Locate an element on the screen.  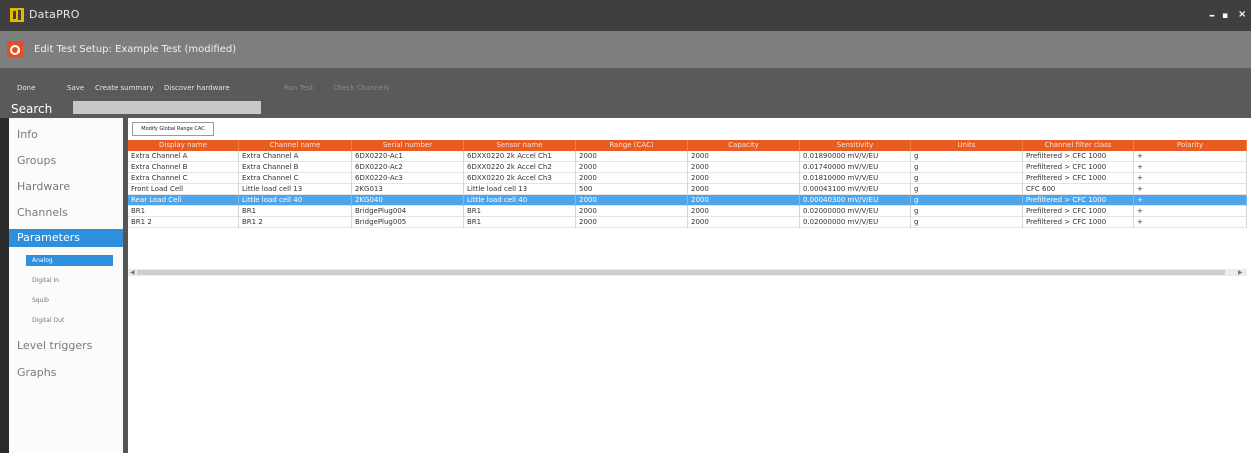
check-channels-button: Check Channels is located at coordinates (361, 88).